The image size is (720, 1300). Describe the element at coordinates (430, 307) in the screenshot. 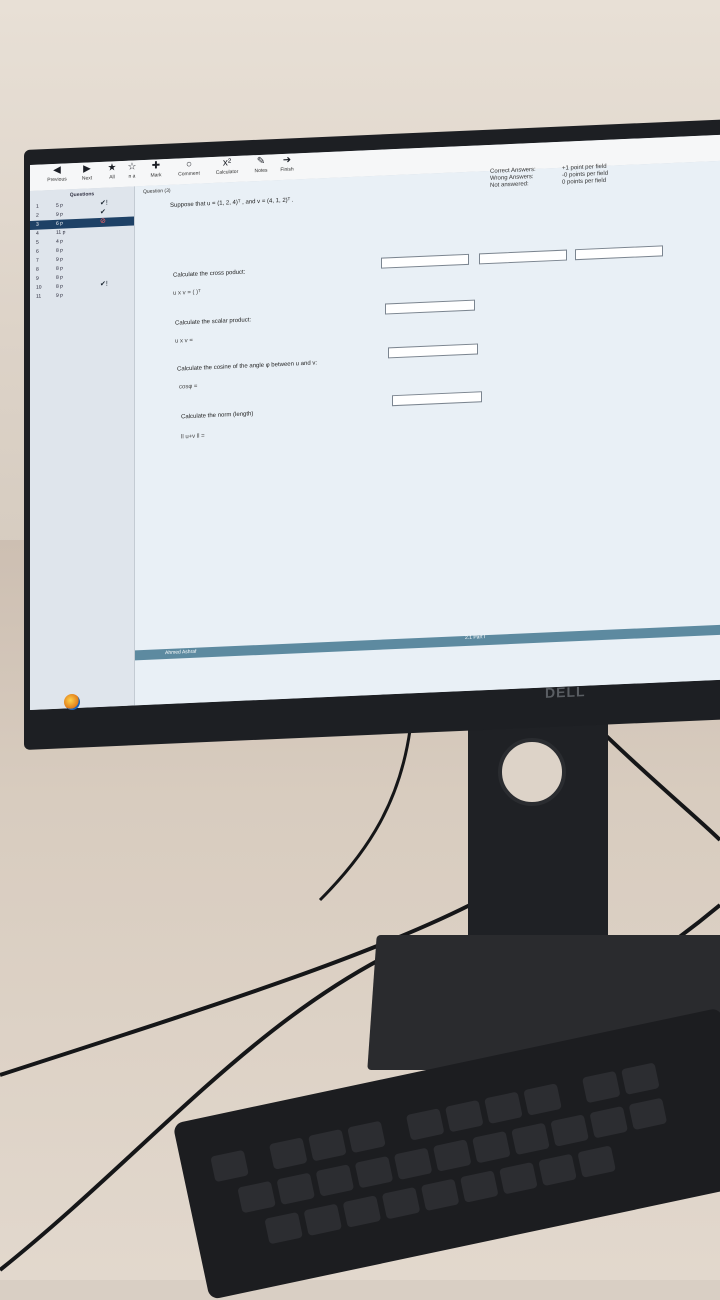

I see `scalar-product-input` at that location.